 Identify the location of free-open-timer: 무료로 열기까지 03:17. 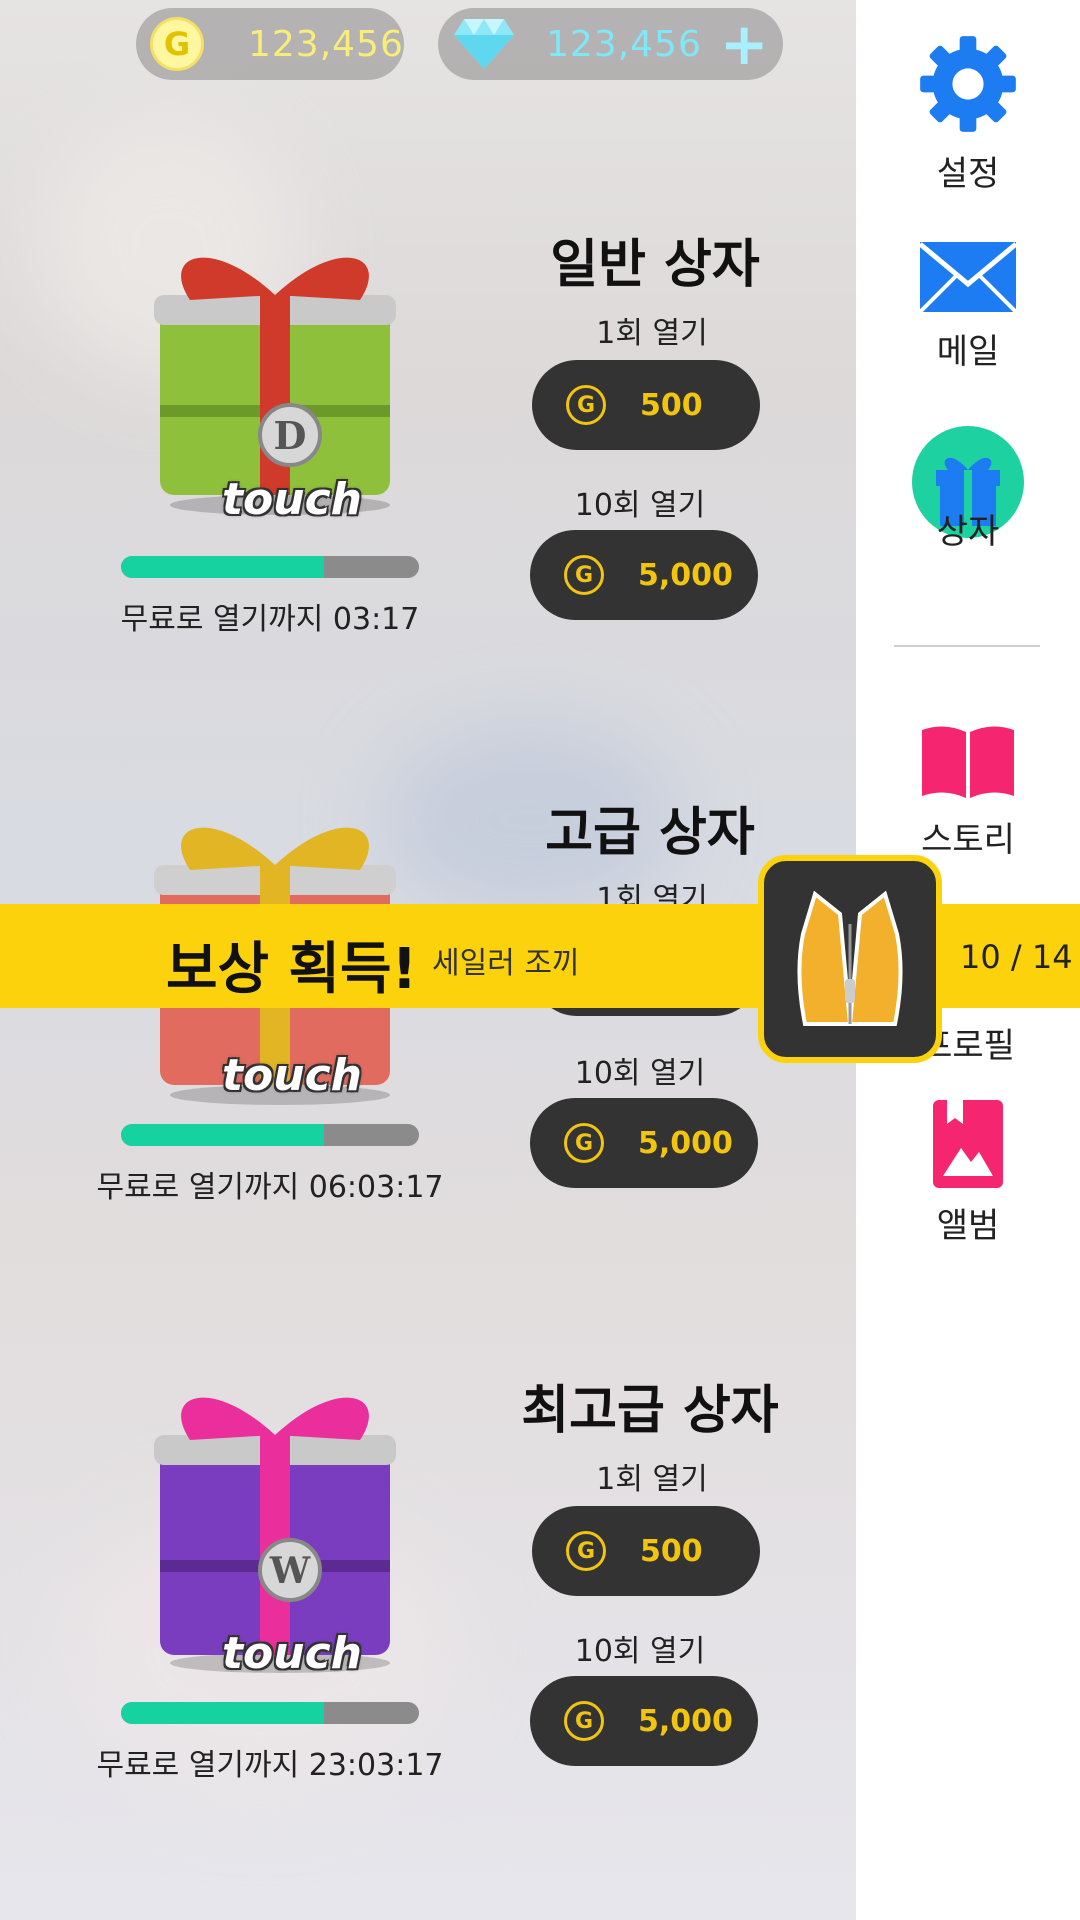
(270, 619).